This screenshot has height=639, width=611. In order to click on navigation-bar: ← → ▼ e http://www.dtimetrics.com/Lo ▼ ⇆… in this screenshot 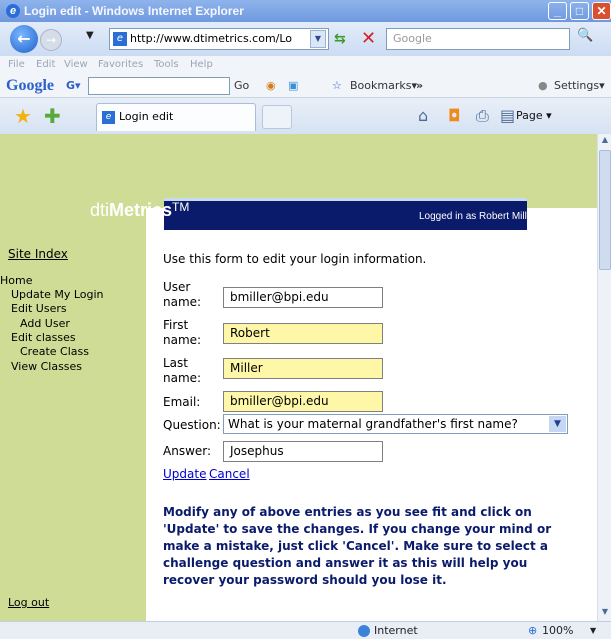, I will do `click(305, 39)`.